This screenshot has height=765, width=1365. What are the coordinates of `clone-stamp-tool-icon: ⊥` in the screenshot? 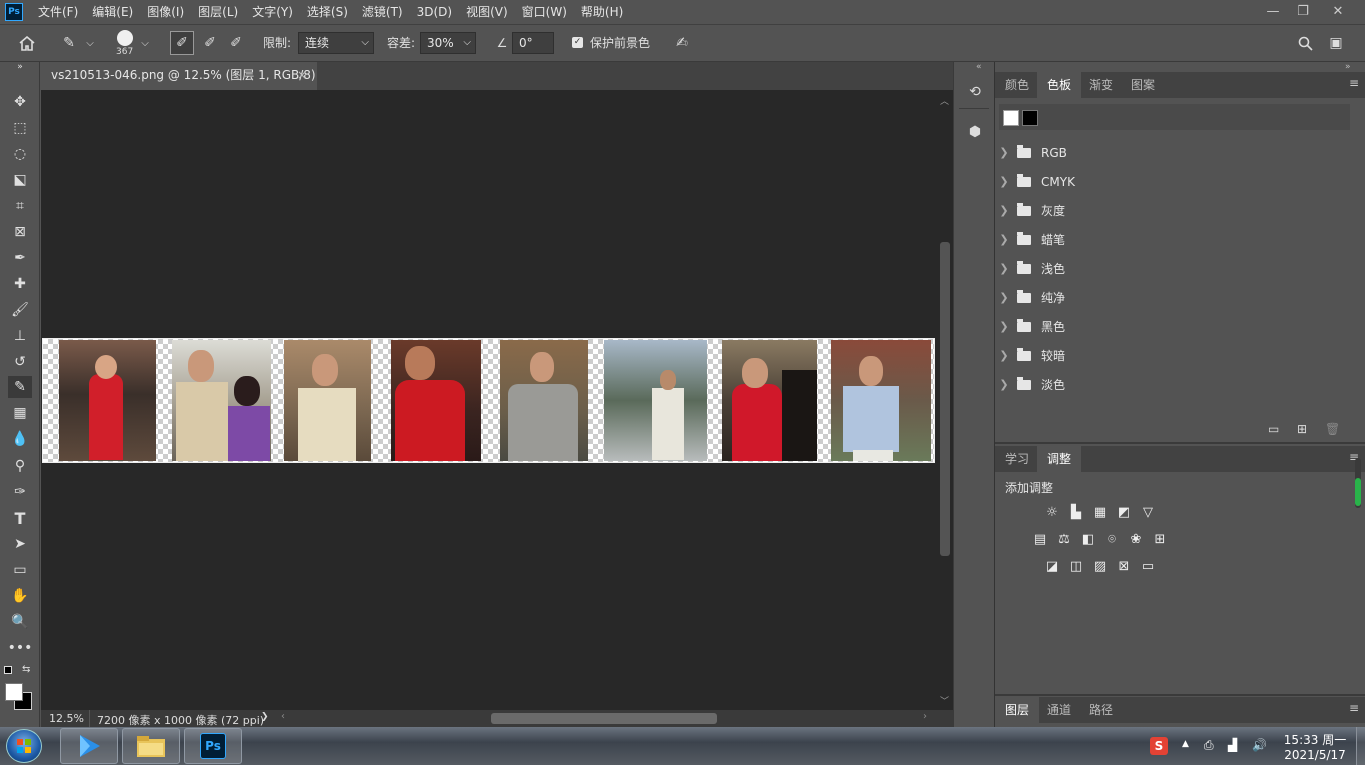 It's located at (20, 336).